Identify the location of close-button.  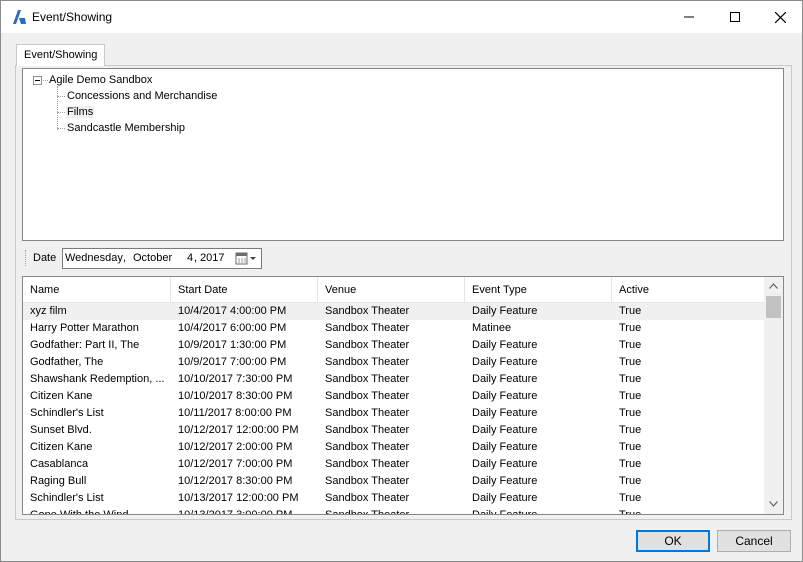
(780, 17).